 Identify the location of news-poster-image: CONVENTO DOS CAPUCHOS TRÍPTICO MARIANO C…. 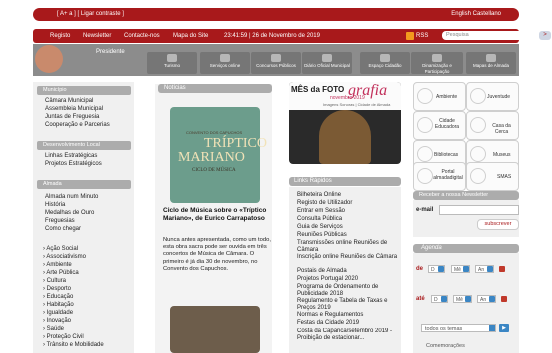
(218, 155).